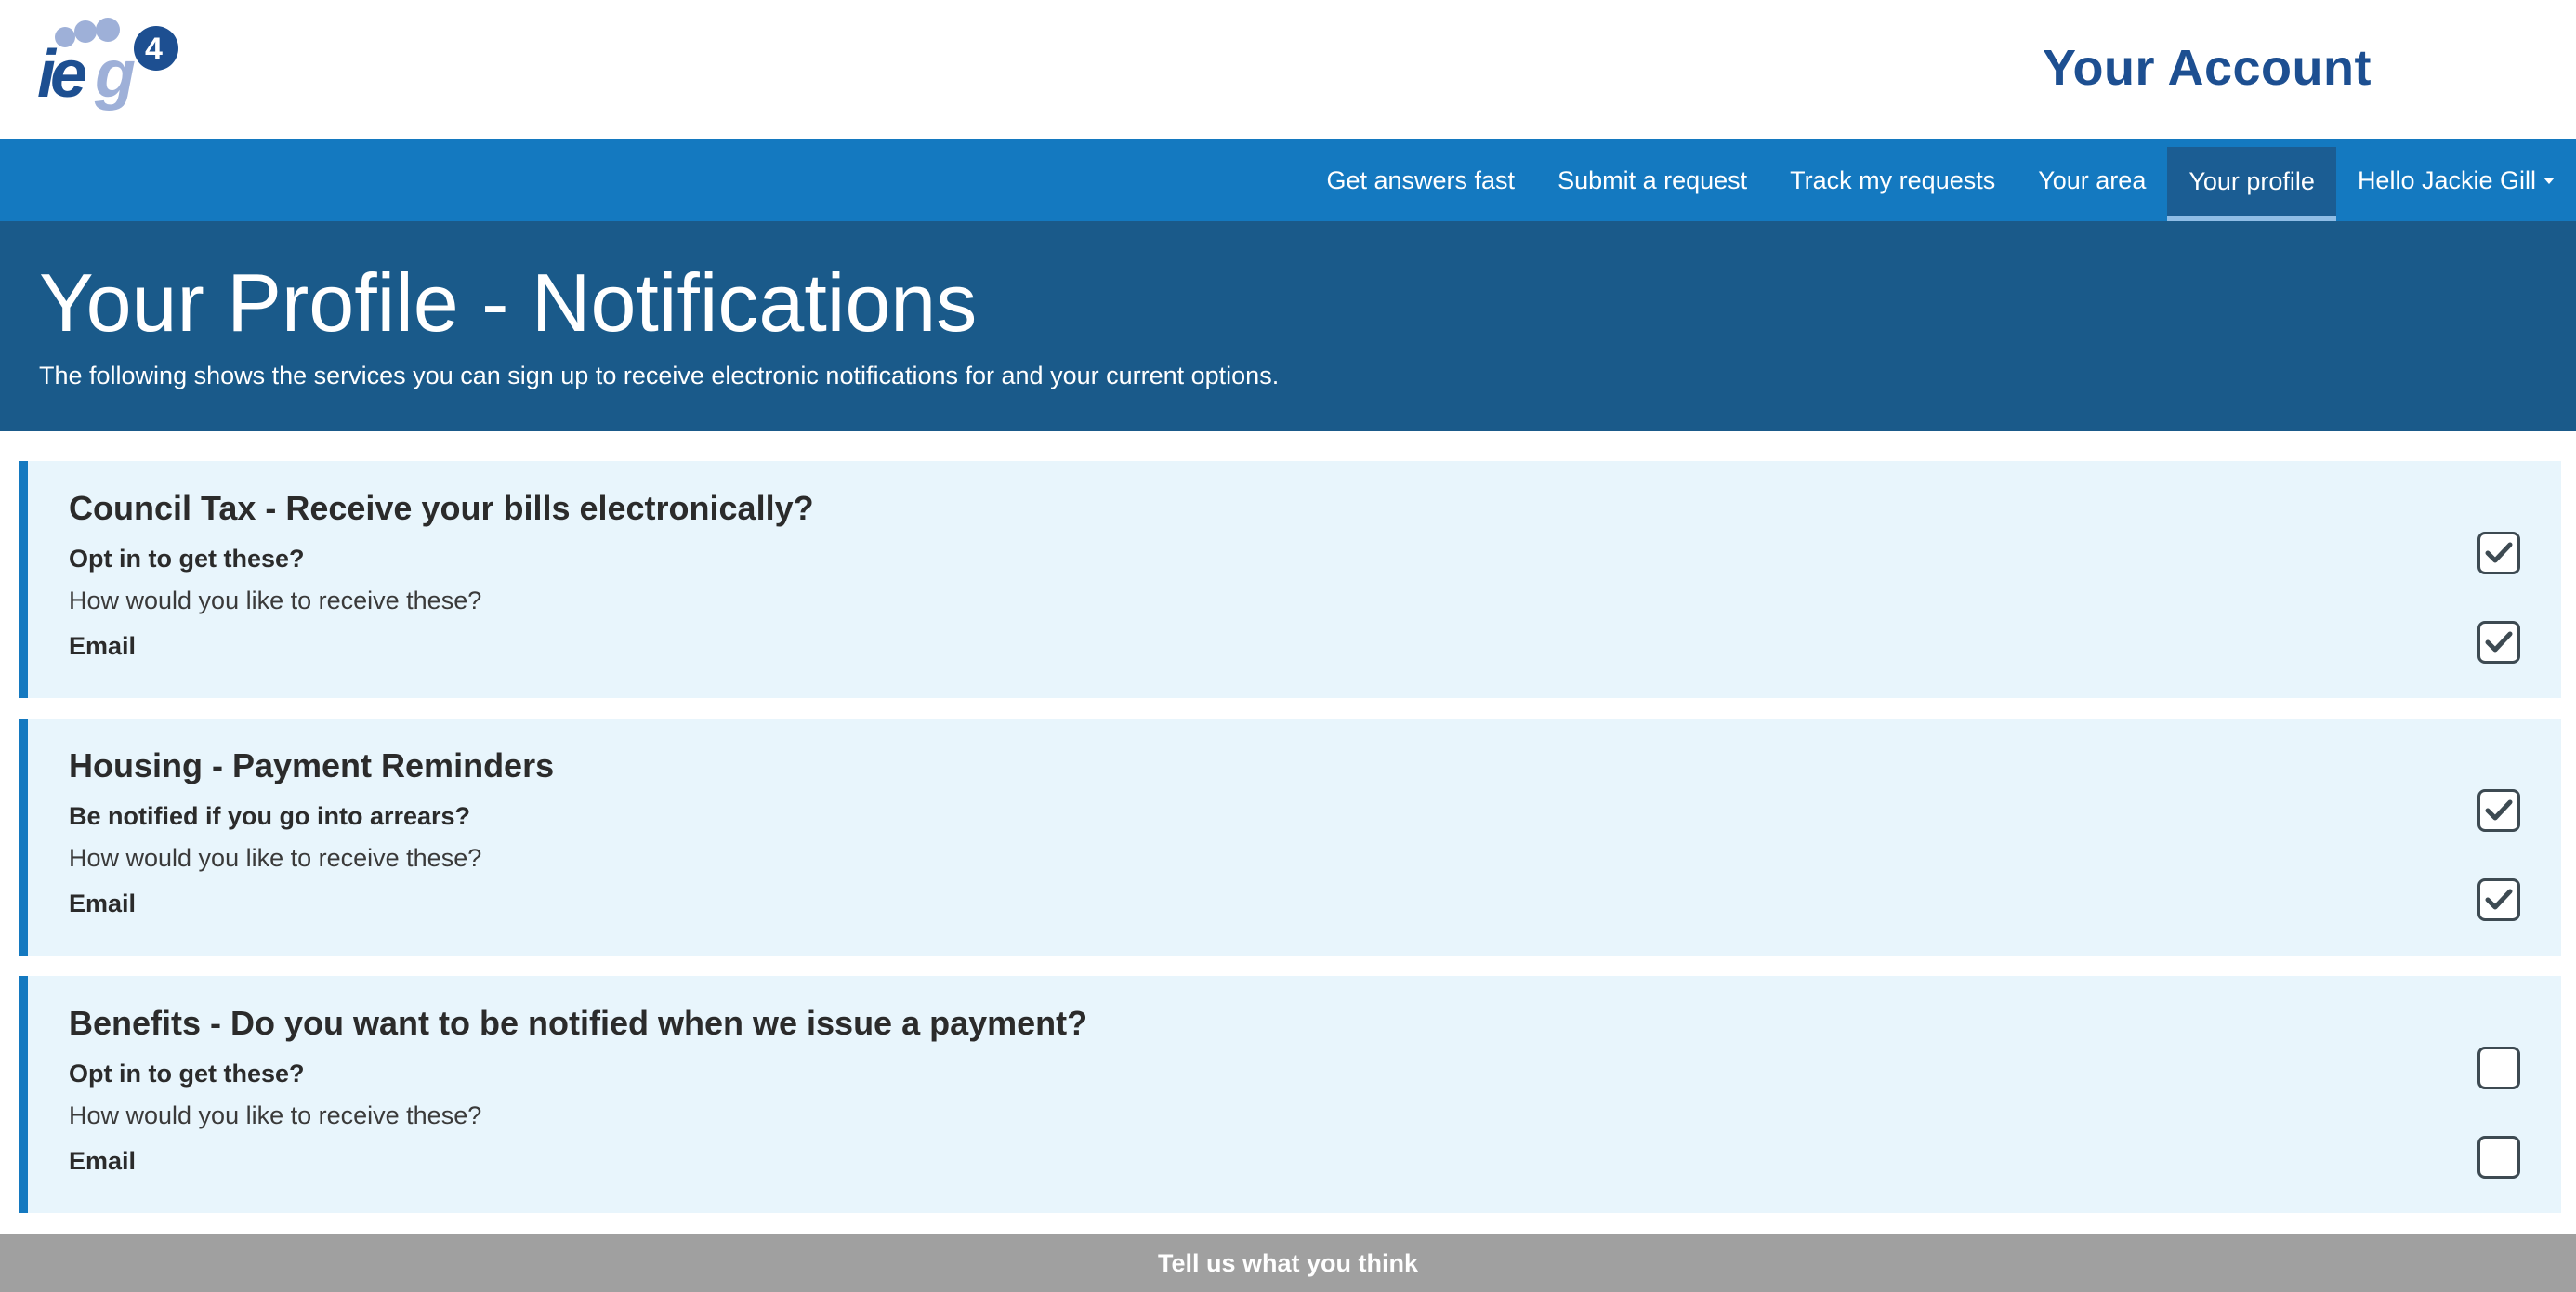  What do you see at coordinates (1420, 180) in the screenshot?
I see `nav-get-answers-fast: Get answers fast` at bounding box center [1420, 180].